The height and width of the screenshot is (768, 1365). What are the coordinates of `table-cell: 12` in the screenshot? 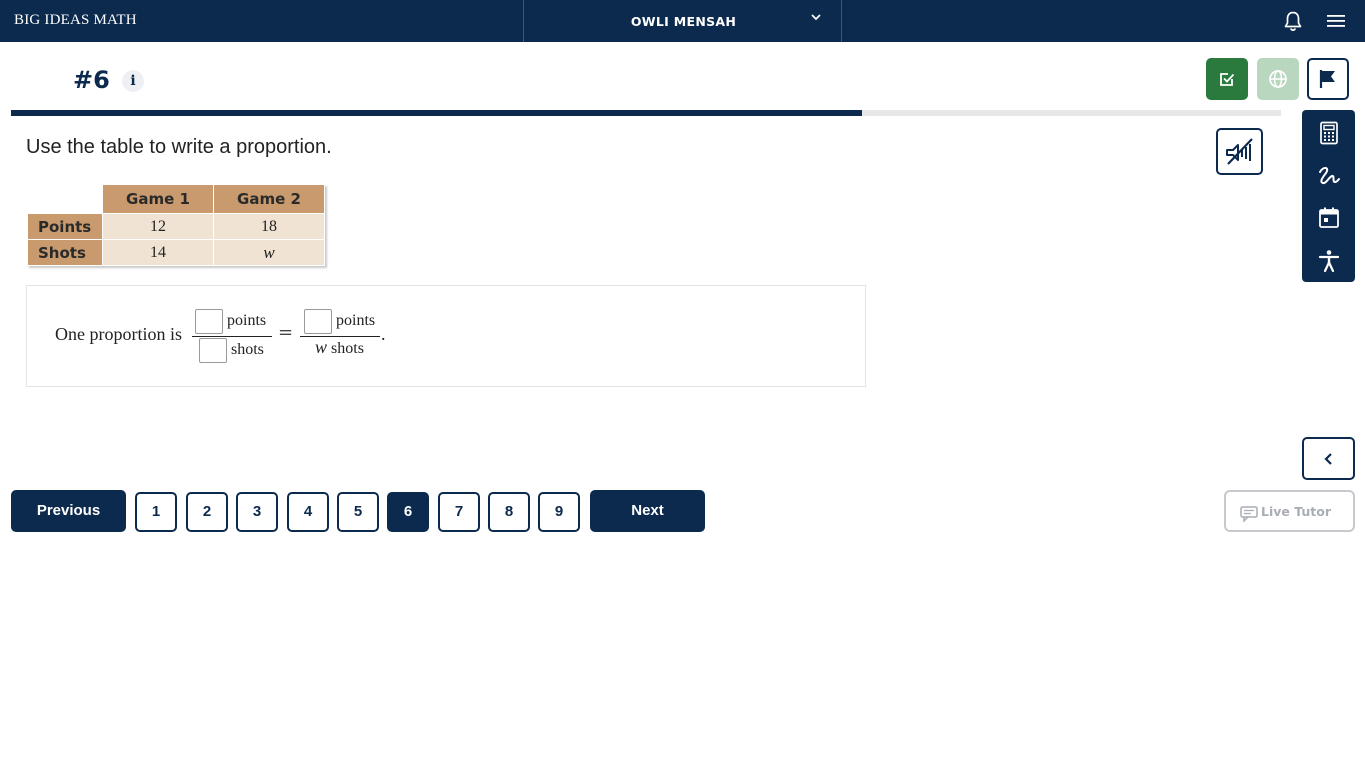 It's located at (158, 226).